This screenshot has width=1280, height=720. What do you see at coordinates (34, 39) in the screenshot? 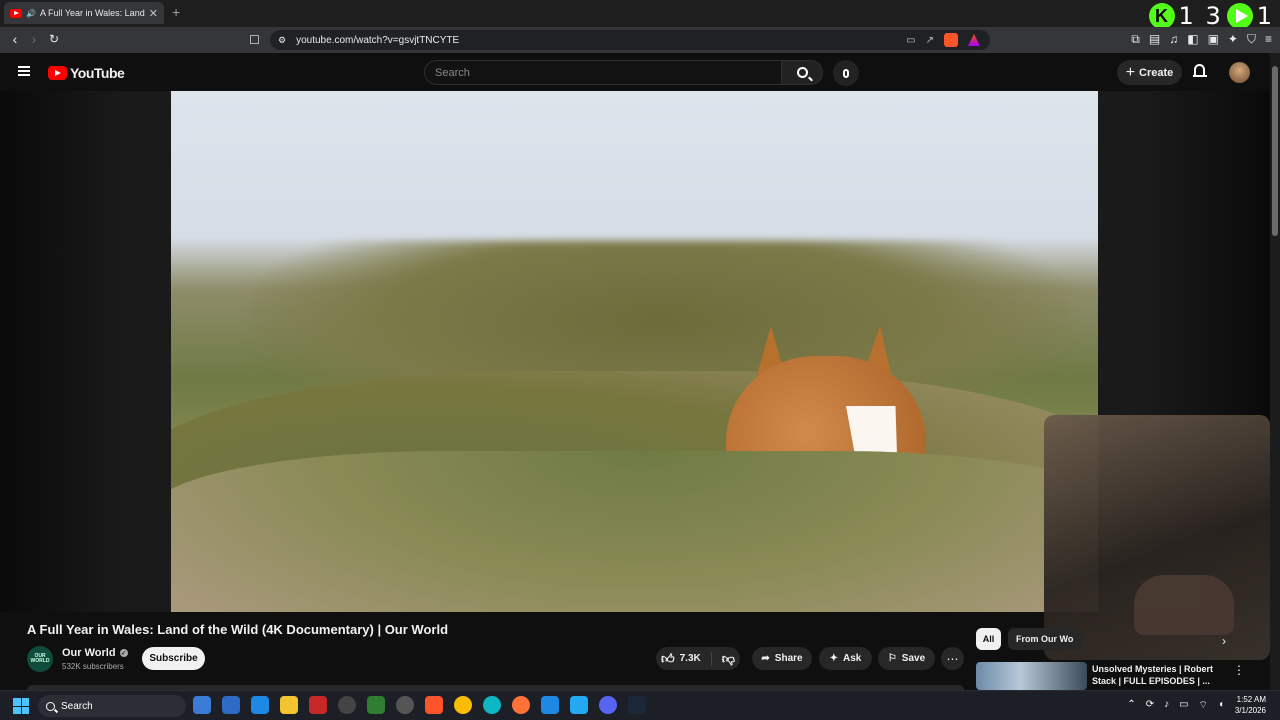
I see `forward-icon: ›` at bounding box center [34, 39].